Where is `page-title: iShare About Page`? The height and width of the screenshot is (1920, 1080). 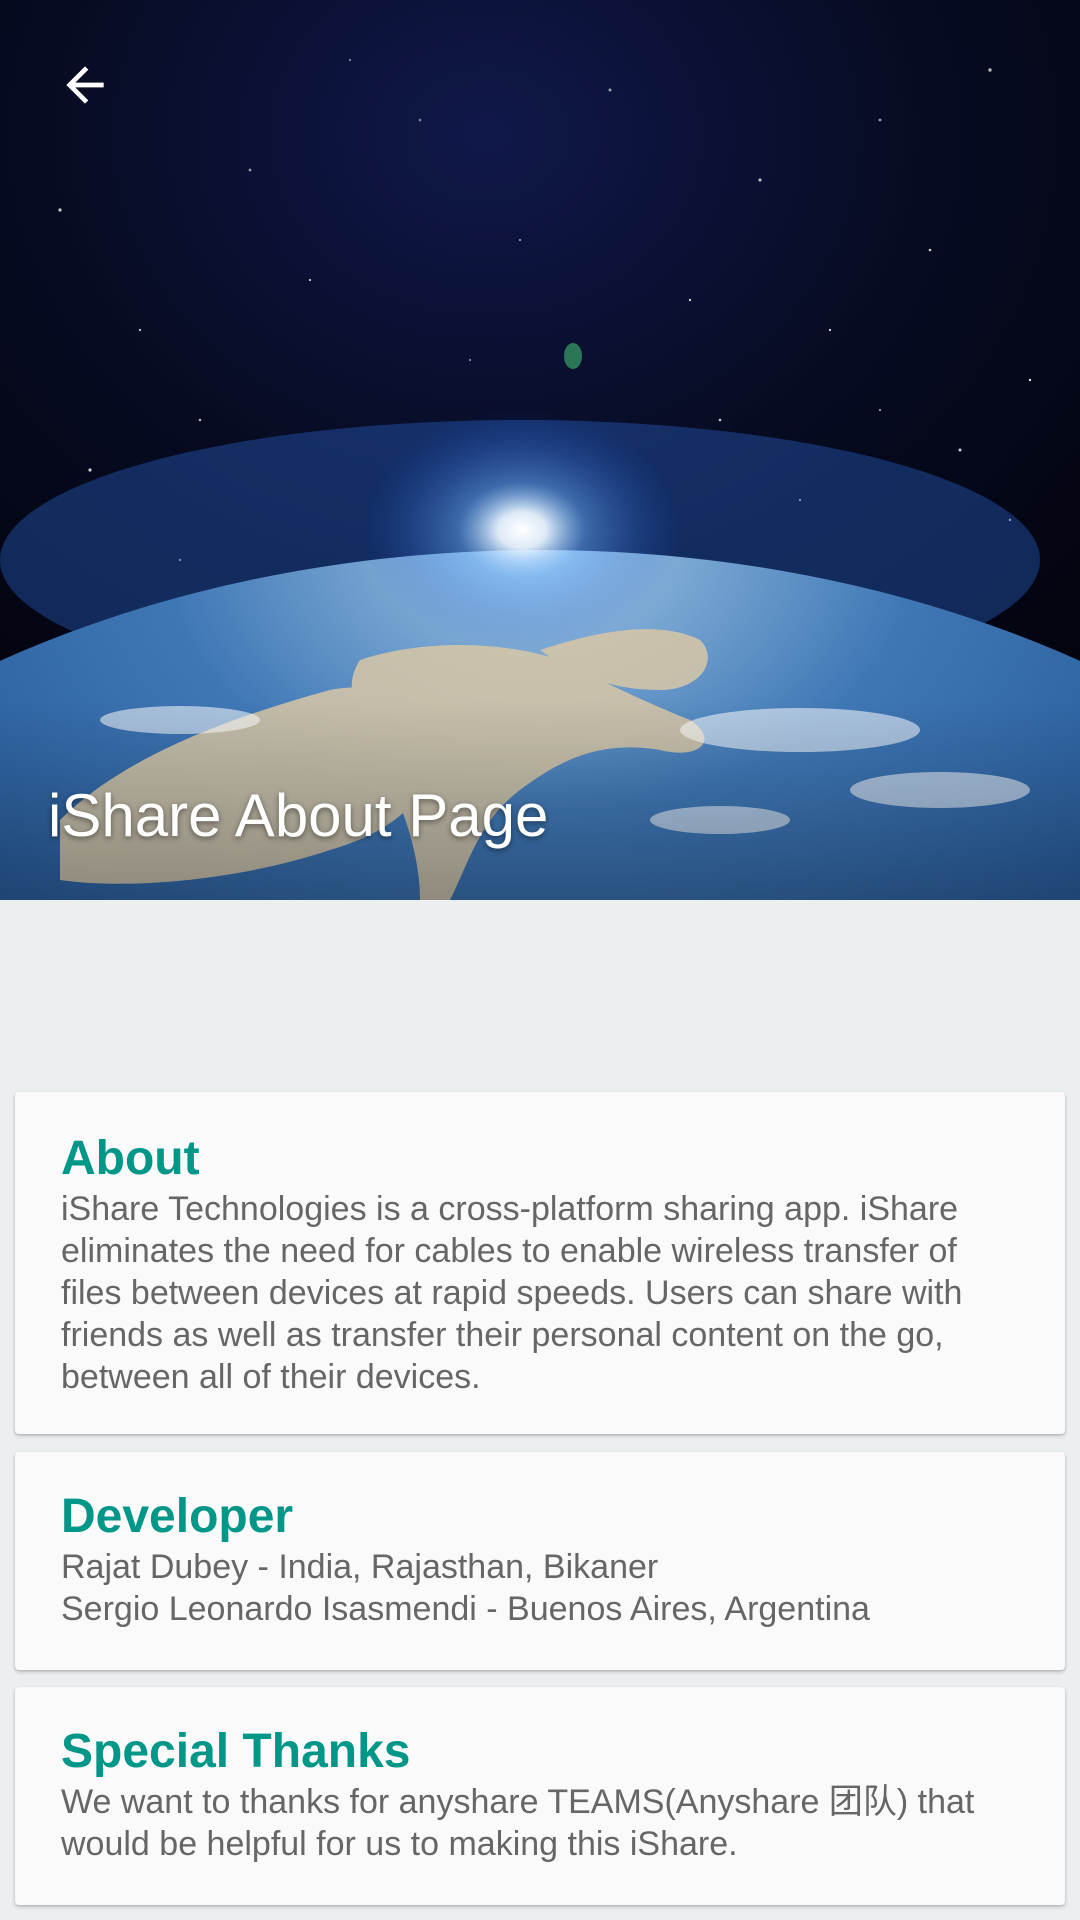
page-title: iShare About Page is located at coordinates (298, 815).